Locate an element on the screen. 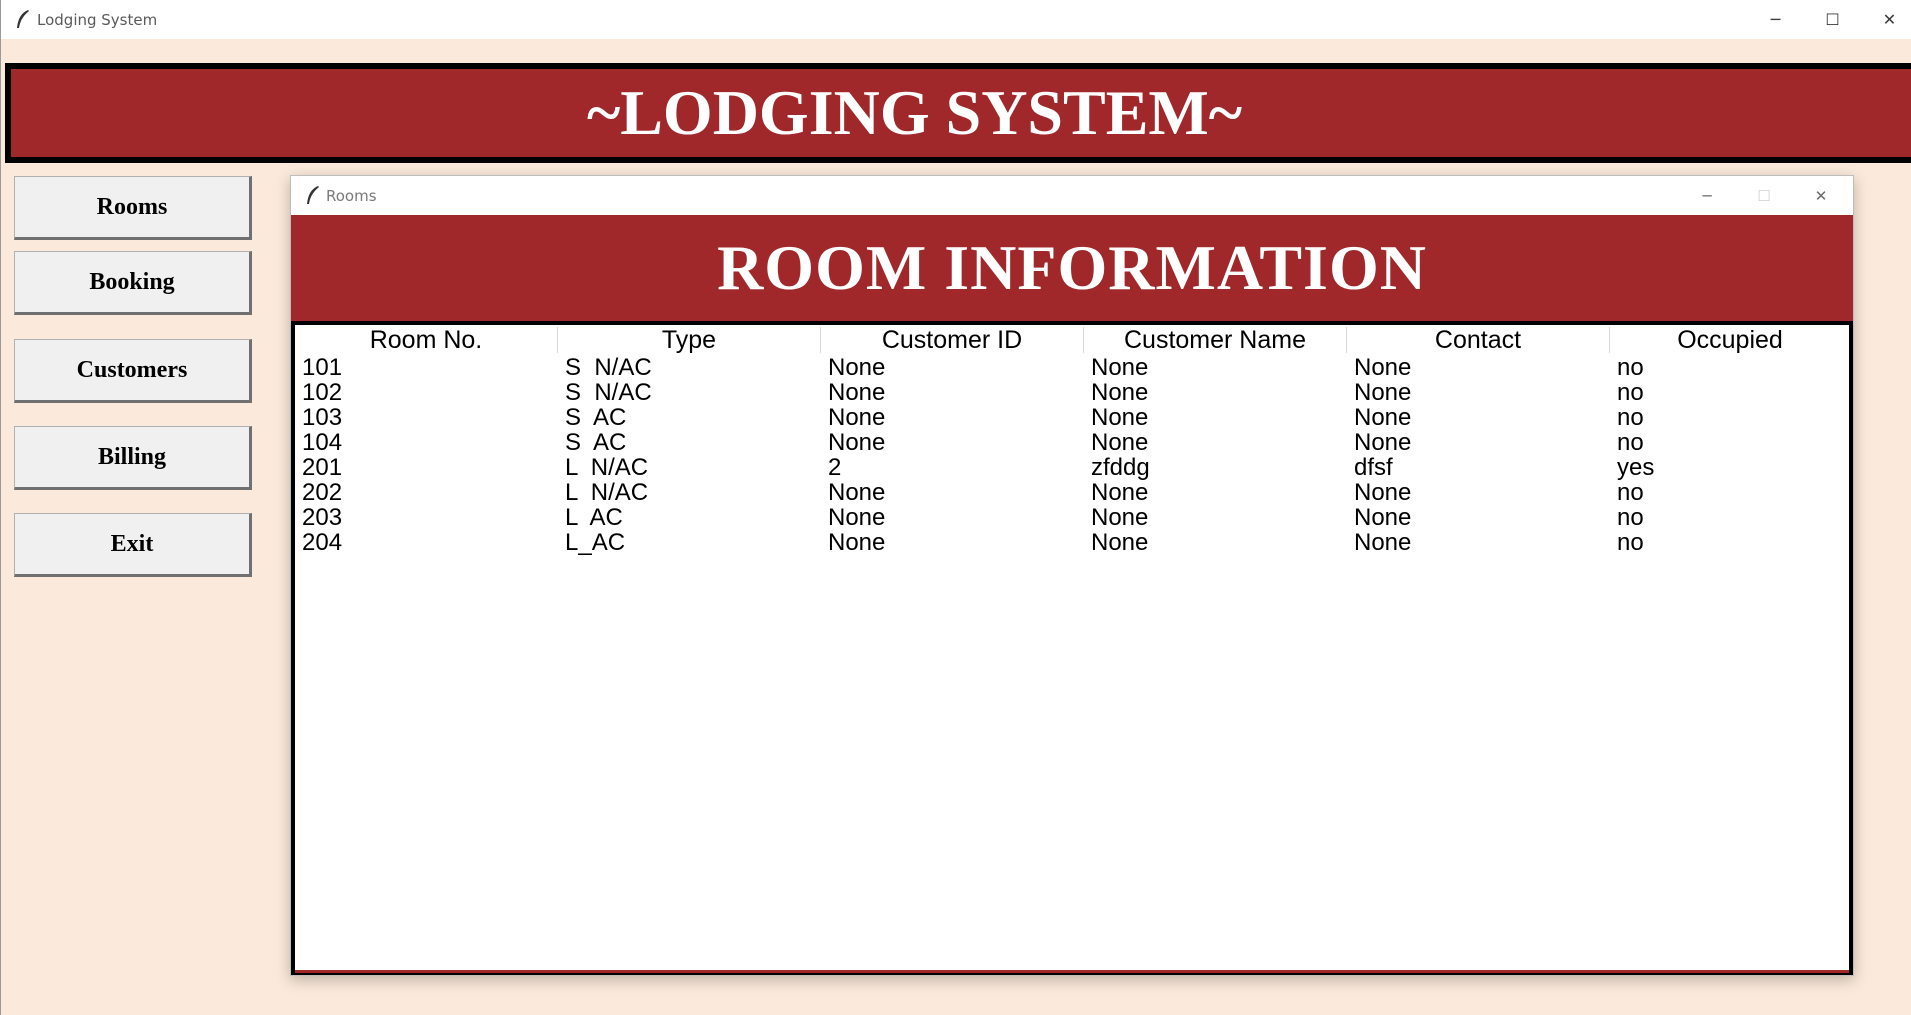  column-header-customer-name: Customer Name is located at coordinates (1215, 340).